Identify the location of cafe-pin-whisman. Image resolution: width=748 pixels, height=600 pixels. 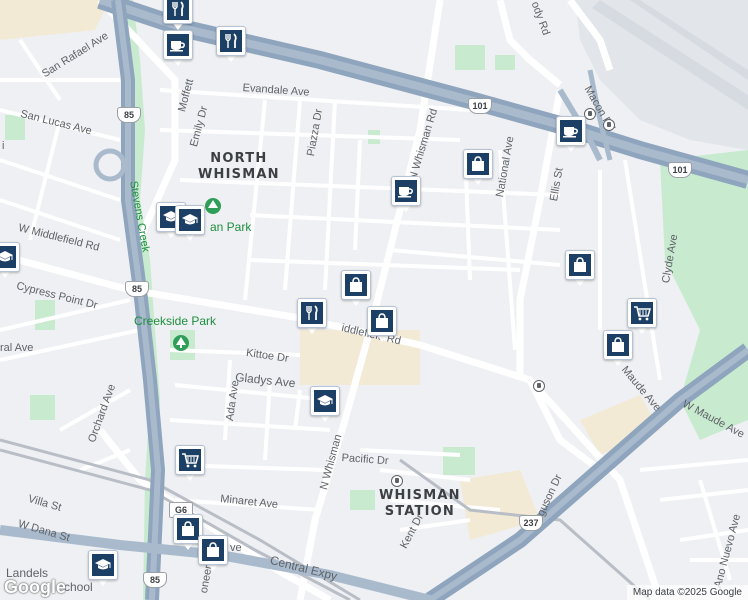
(406, 195).